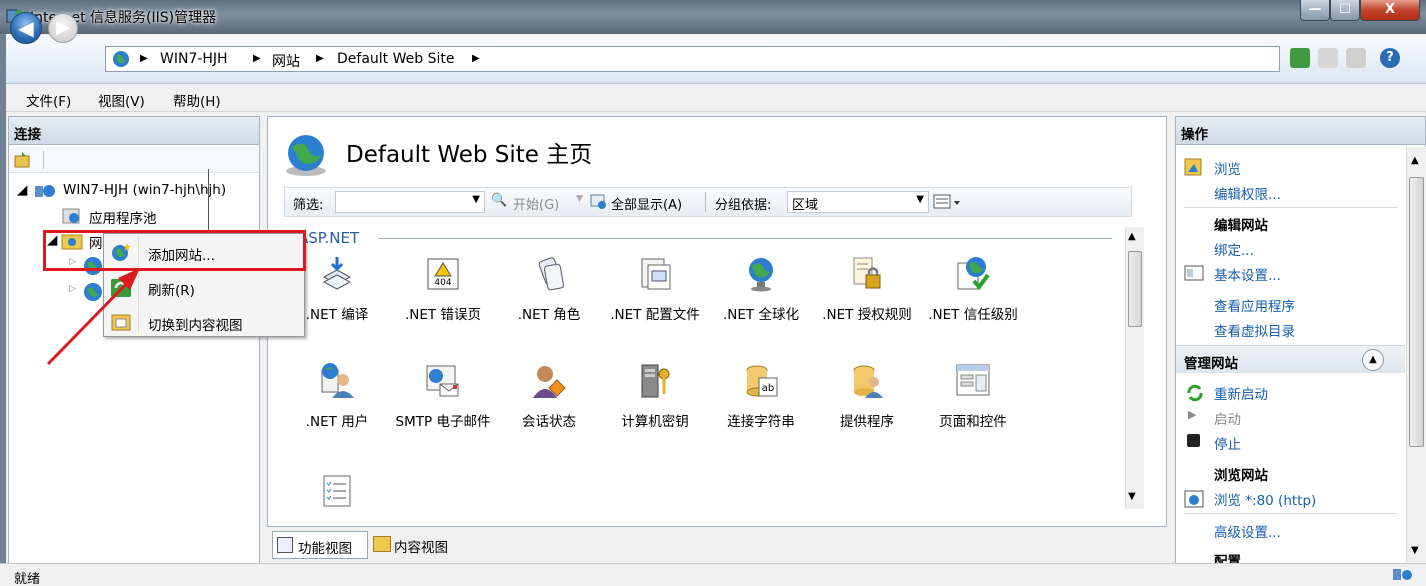 This screenshot has width=1426, height=586. Describe the element at coordinates (395, 59) in the screenshot. I see `address-segment-site: Default Web Site` at that location.